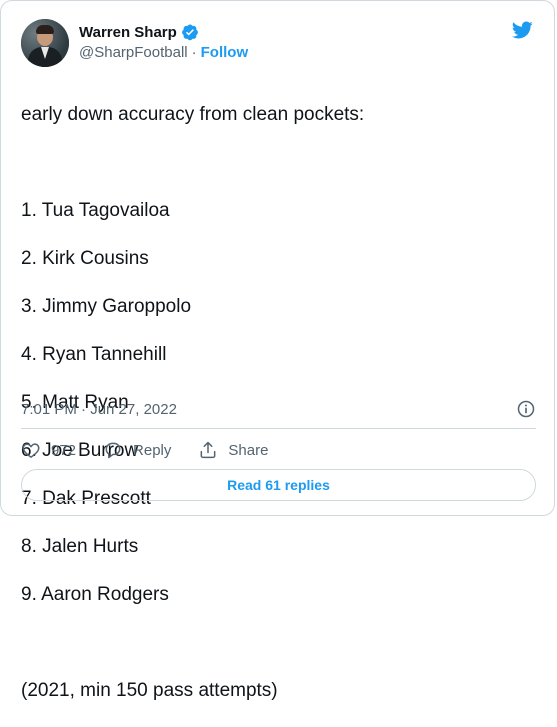 The width and height of the screenshot is (557, 727). What do you see at coordinates (193, 114) in the screenshot?
I see `tweet-line: early down accuracy from clean pockets:` at bounding box center [193, 114].